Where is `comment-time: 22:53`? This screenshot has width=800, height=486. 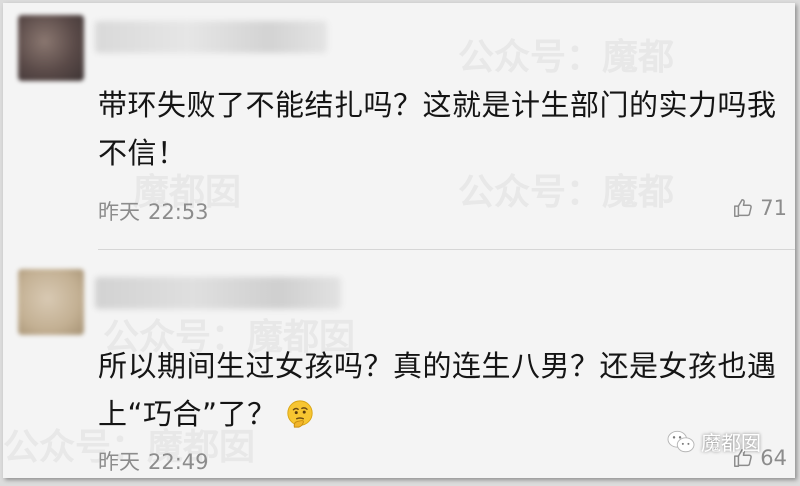
comment-time: 22:53 is located at coordinates (178, 212).